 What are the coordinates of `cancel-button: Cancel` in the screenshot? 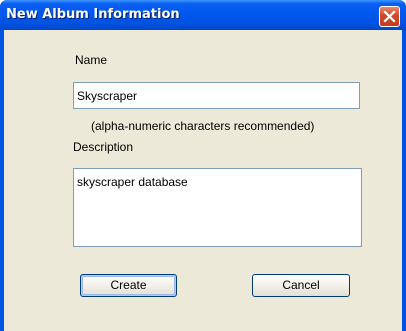 It's located at (301, 285).